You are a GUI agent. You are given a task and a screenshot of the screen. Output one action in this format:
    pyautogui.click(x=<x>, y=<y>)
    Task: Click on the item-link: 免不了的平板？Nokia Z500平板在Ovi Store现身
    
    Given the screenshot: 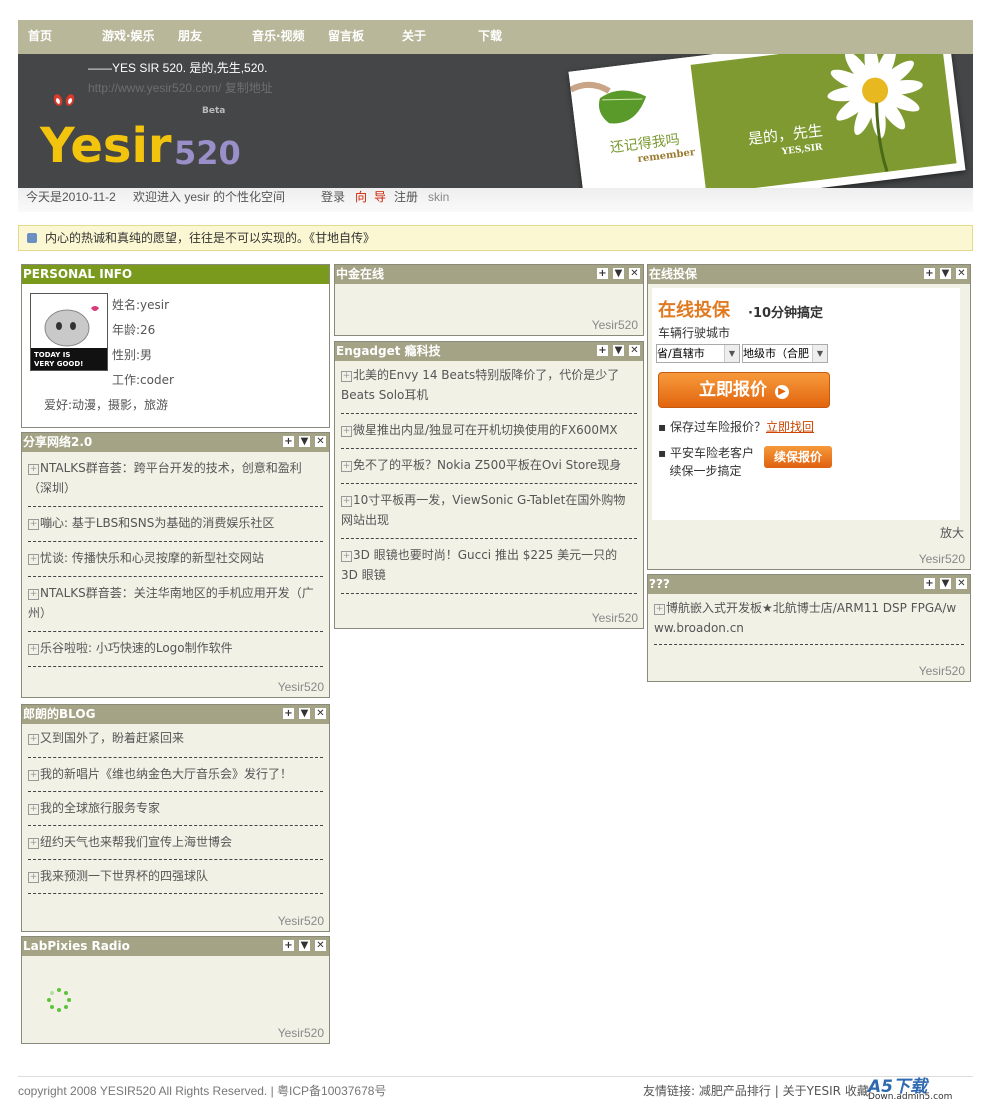 What is the action you would take?
    pyautogui.click(x=487, y=465)
    